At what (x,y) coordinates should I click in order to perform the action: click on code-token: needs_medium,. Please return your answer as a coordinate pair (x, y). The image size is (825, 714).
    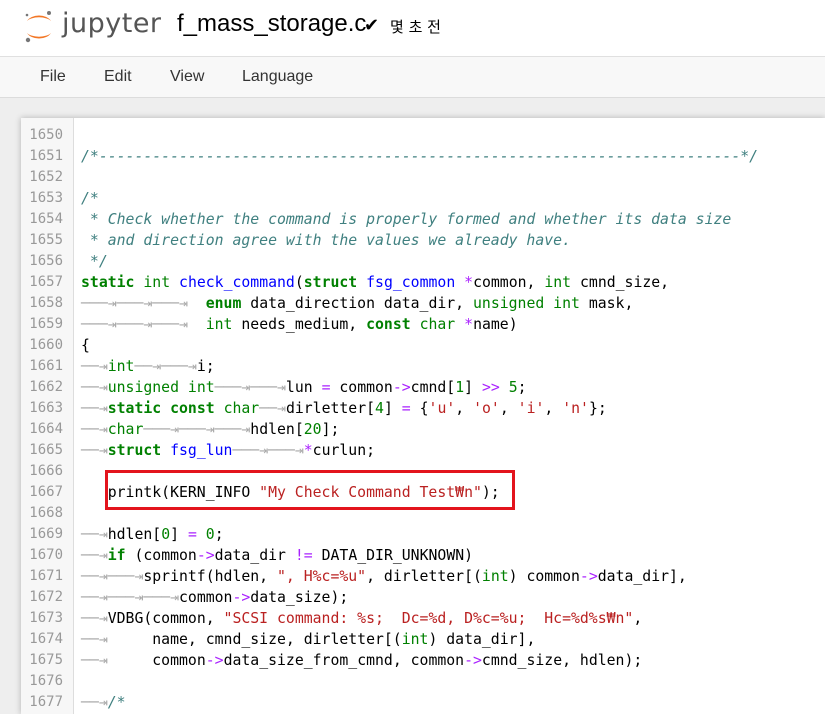
    Looking at the image, I should click on (299, 324).